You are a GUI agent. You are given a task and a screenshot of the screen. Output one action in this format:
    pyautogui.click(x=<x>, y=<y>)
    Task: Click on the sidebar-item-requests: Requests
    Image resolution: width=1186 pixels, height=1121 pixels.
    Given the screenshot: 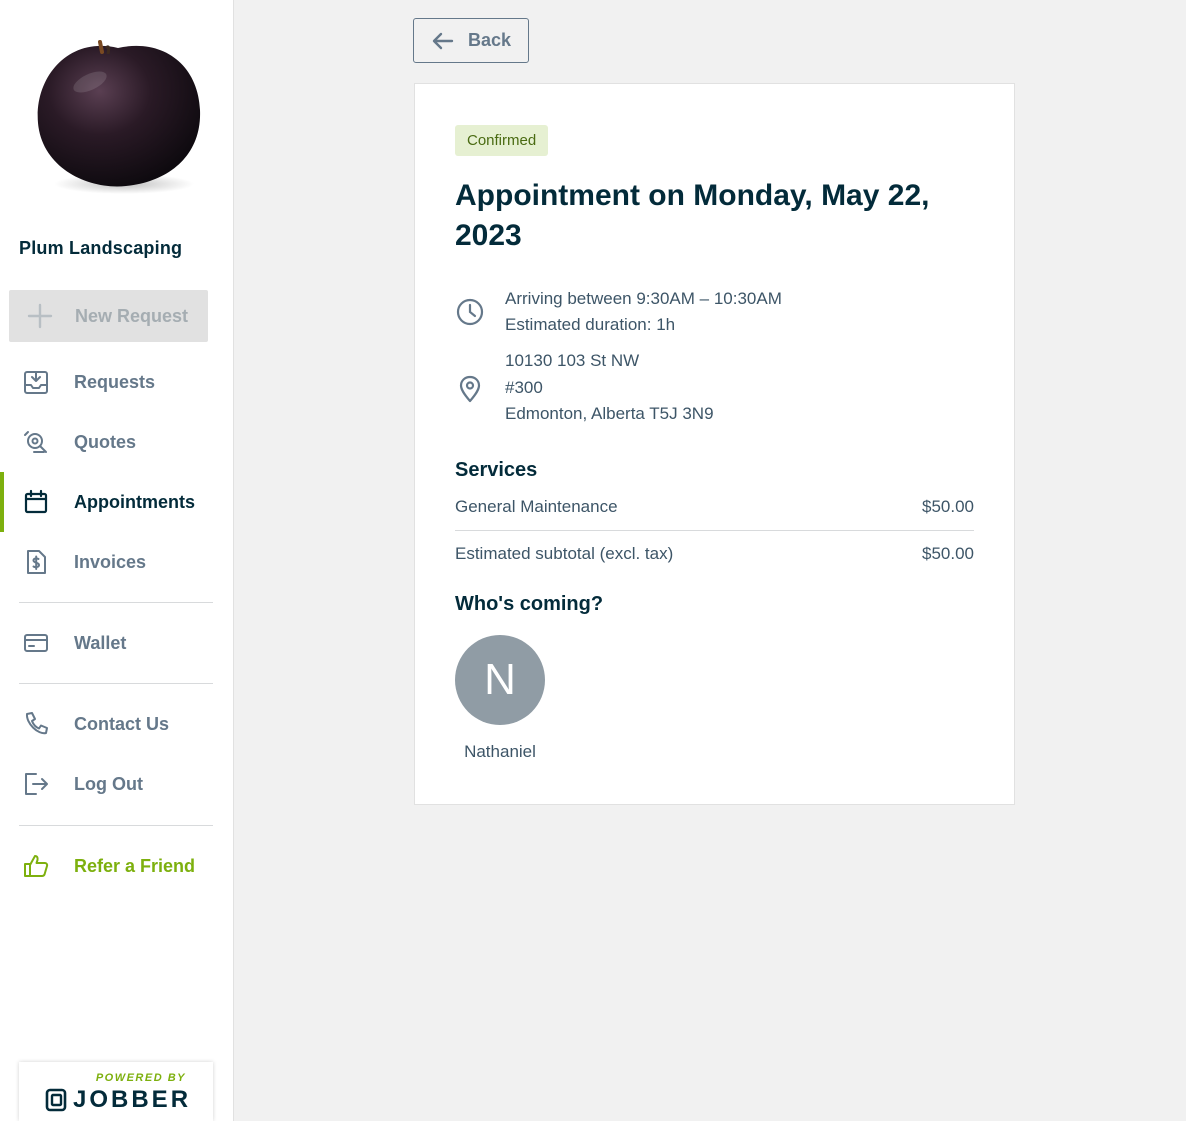 What is the action you would take?
    pyautogui.click(x=116, y=382)
    